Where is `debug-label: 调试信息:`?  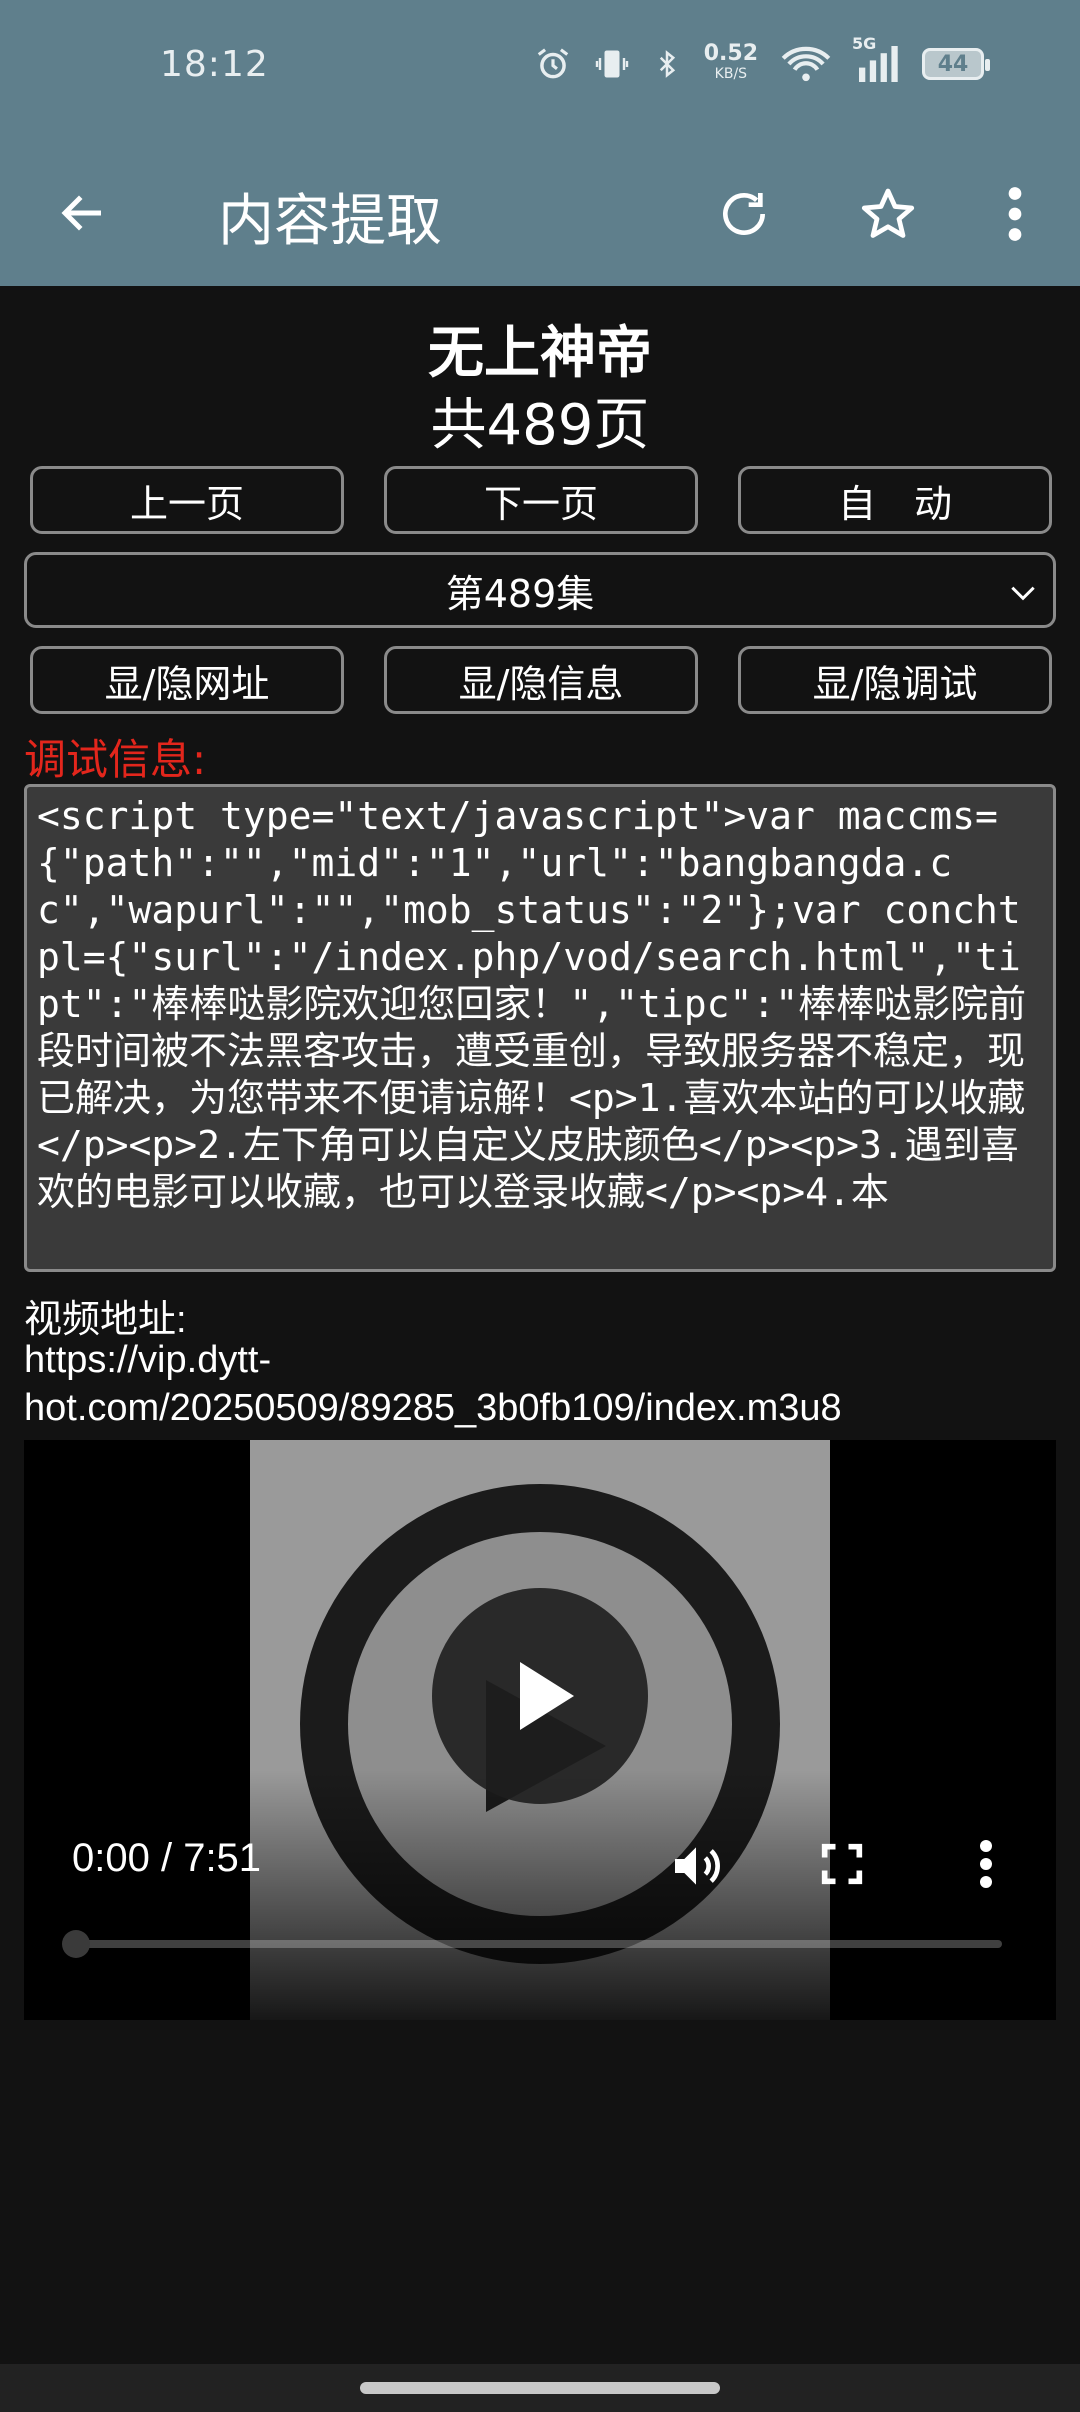 debug-label: 调试信息: is located at coordinates (115, 759).